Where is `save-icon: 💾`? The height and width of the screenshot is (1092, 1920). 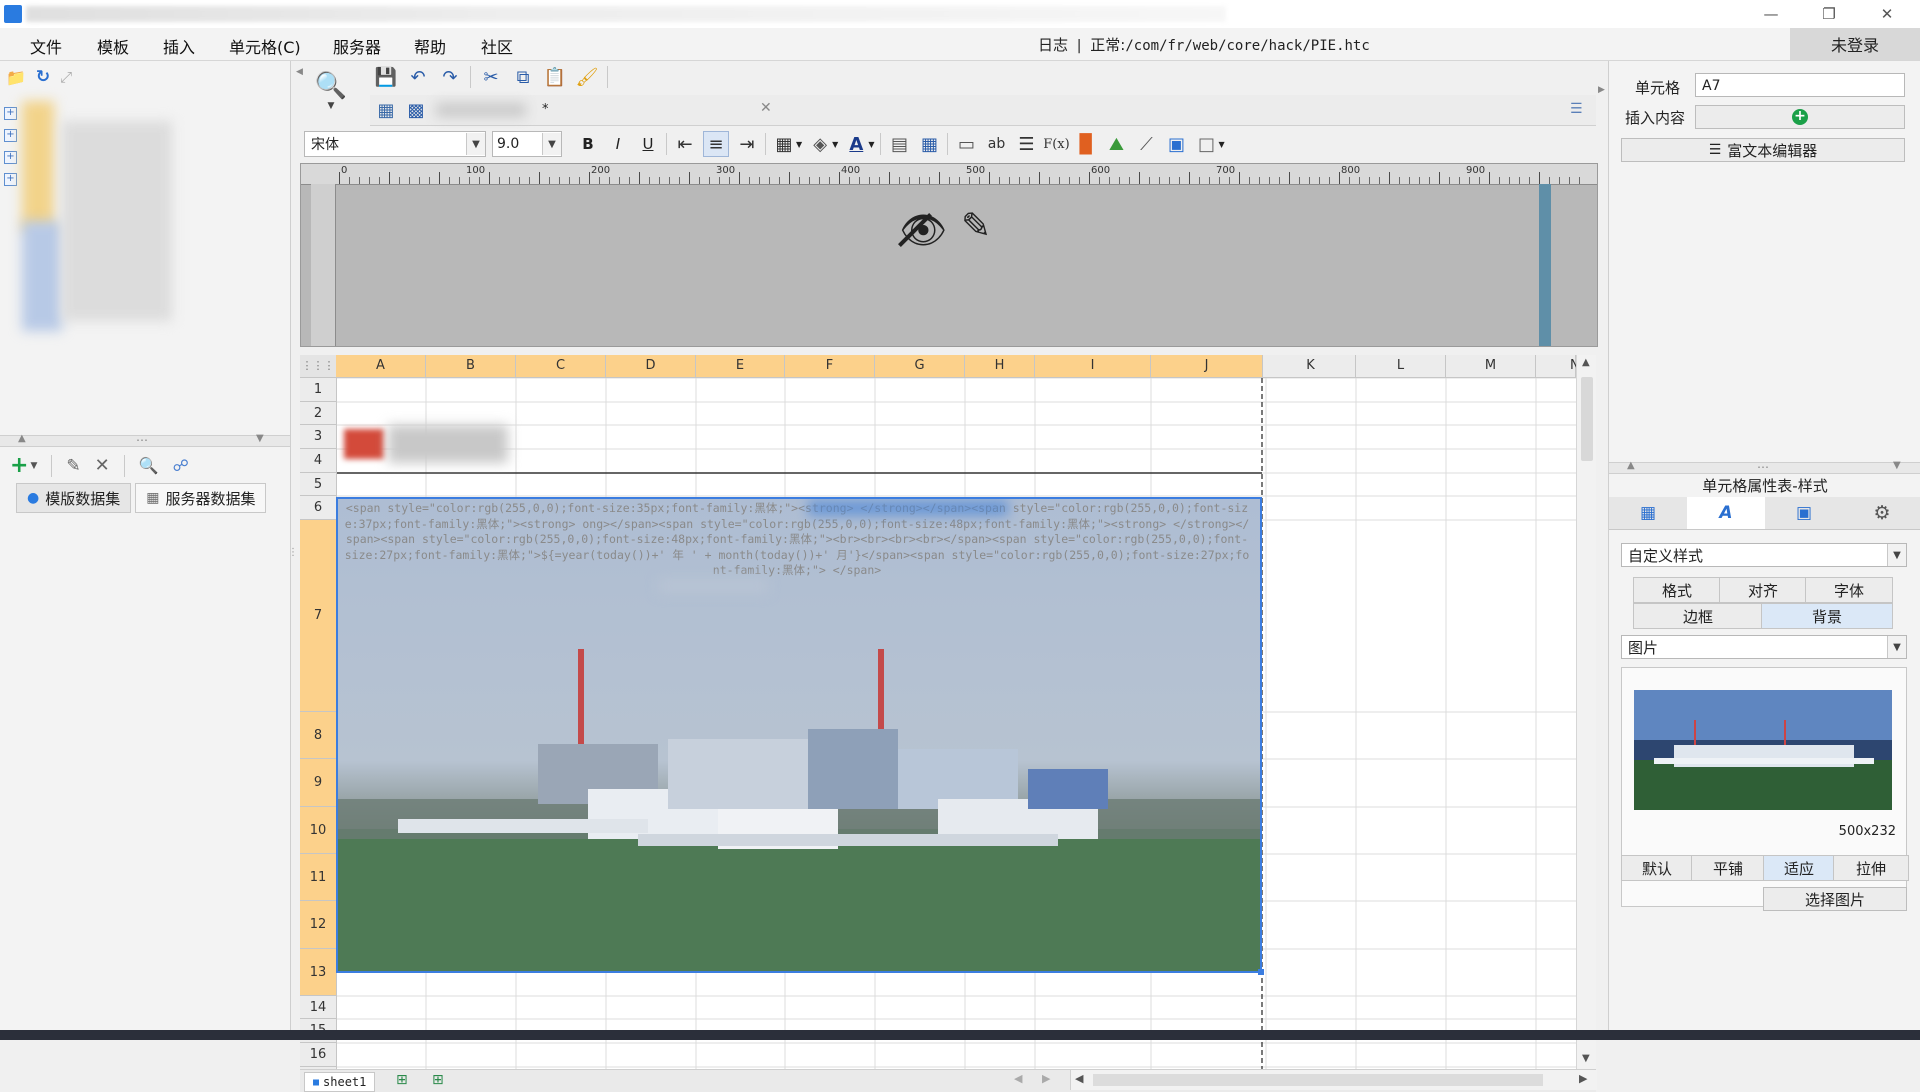
save-icon: 💾 is located at coordinates (386, 77).